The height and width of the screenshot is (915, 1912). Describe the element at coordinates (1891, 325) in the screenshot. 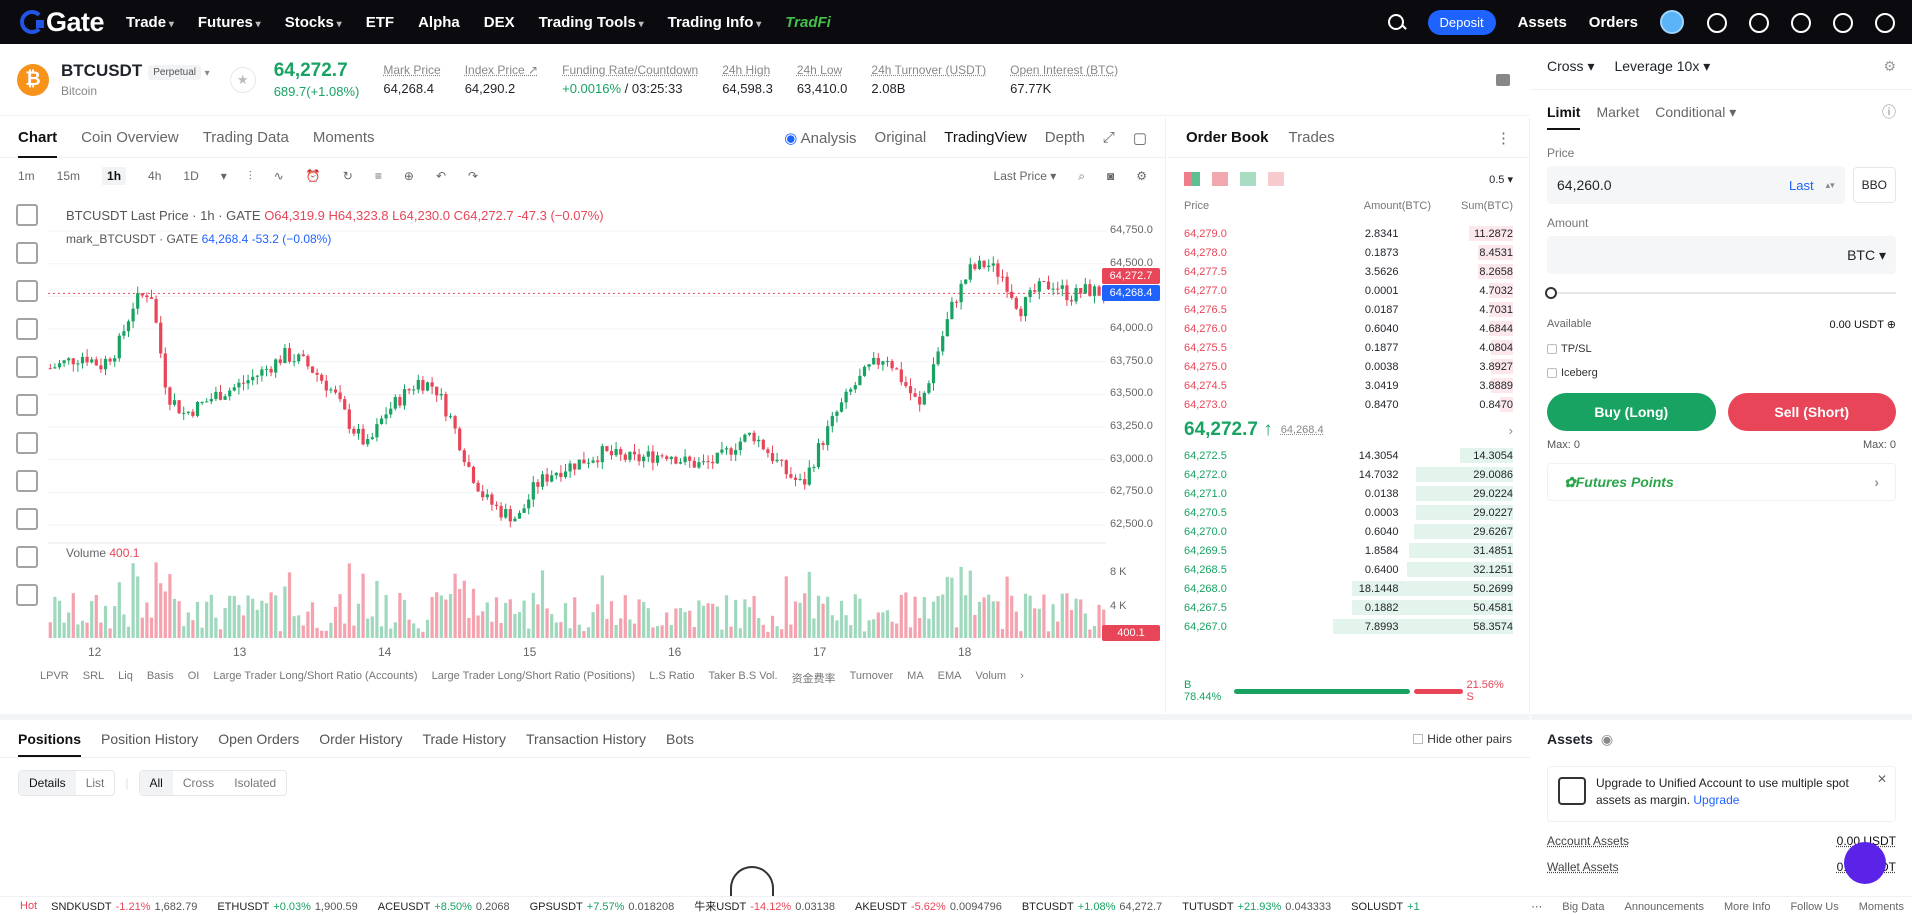

I see `transfer-icon: ⊕` at that location.